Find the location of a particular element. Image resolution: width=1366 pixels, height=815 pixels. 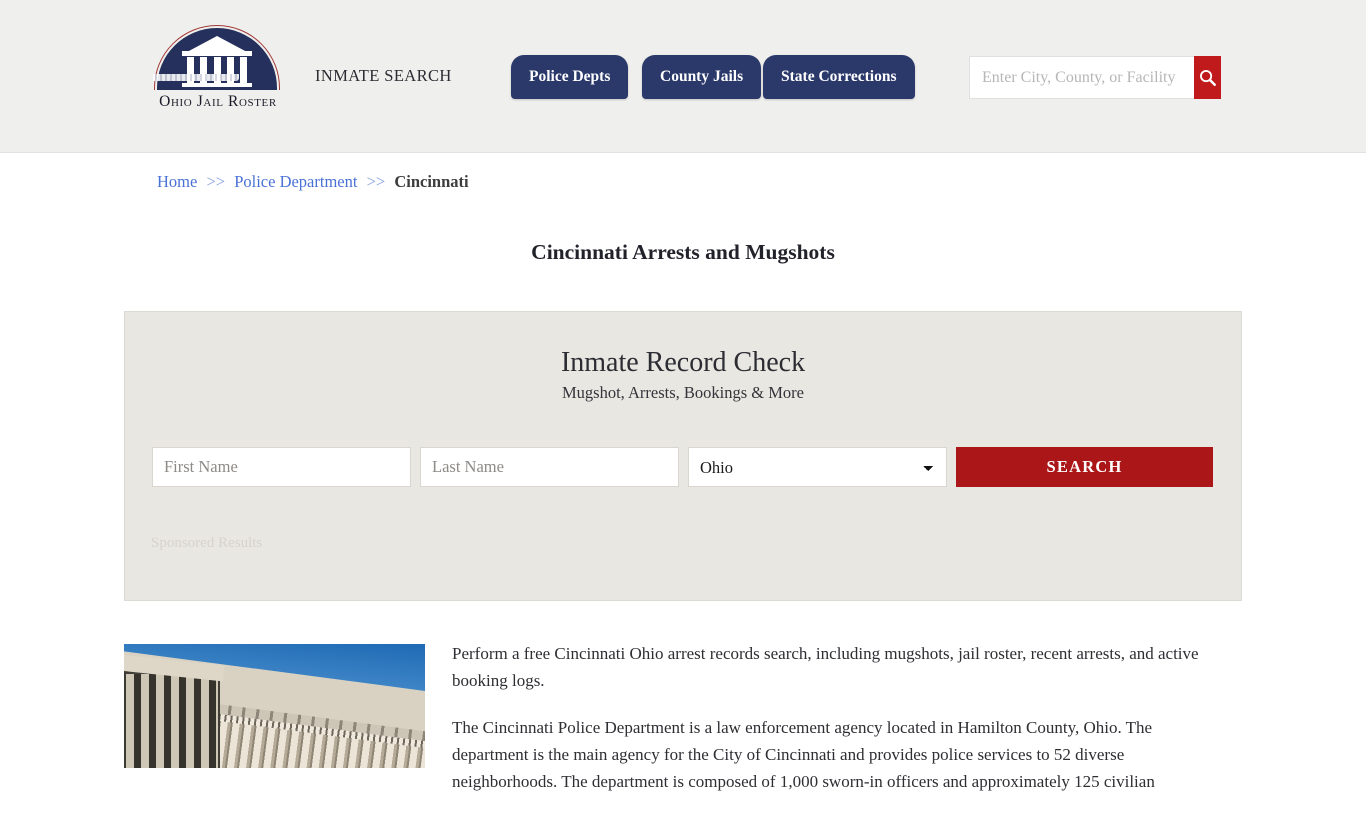

state-select: Ohio is located at coordinates (817, 467).